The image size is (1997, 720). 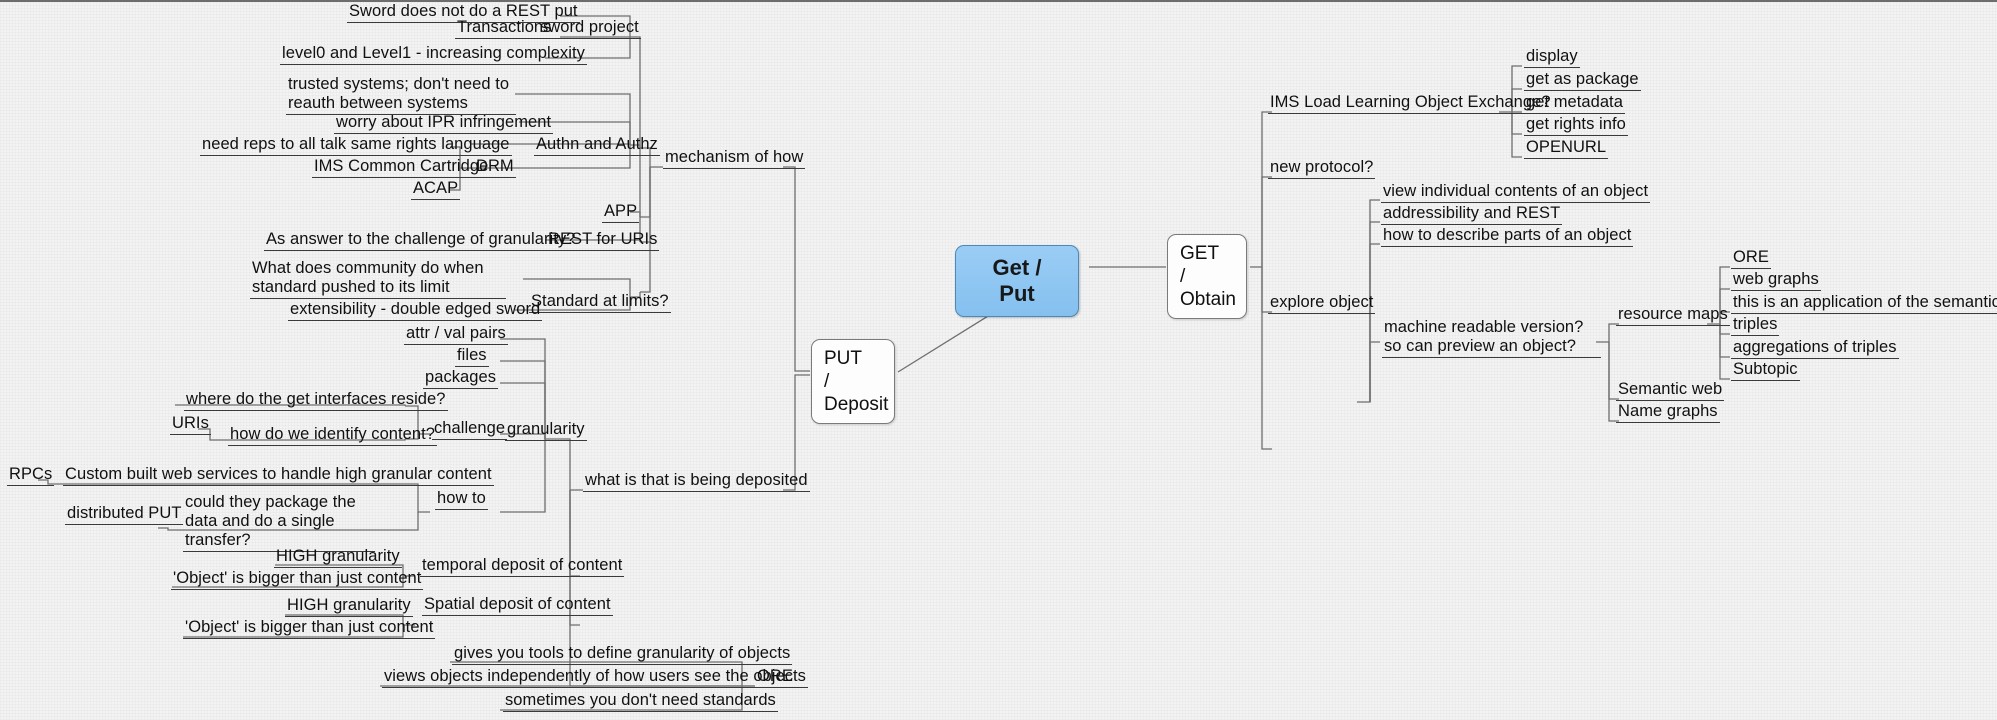 What do you see at coordinates (332, 435) in the screenshot?
I see `node-how-do-we-identify-content: how do we identify content?` at bounding box center [332, 435].